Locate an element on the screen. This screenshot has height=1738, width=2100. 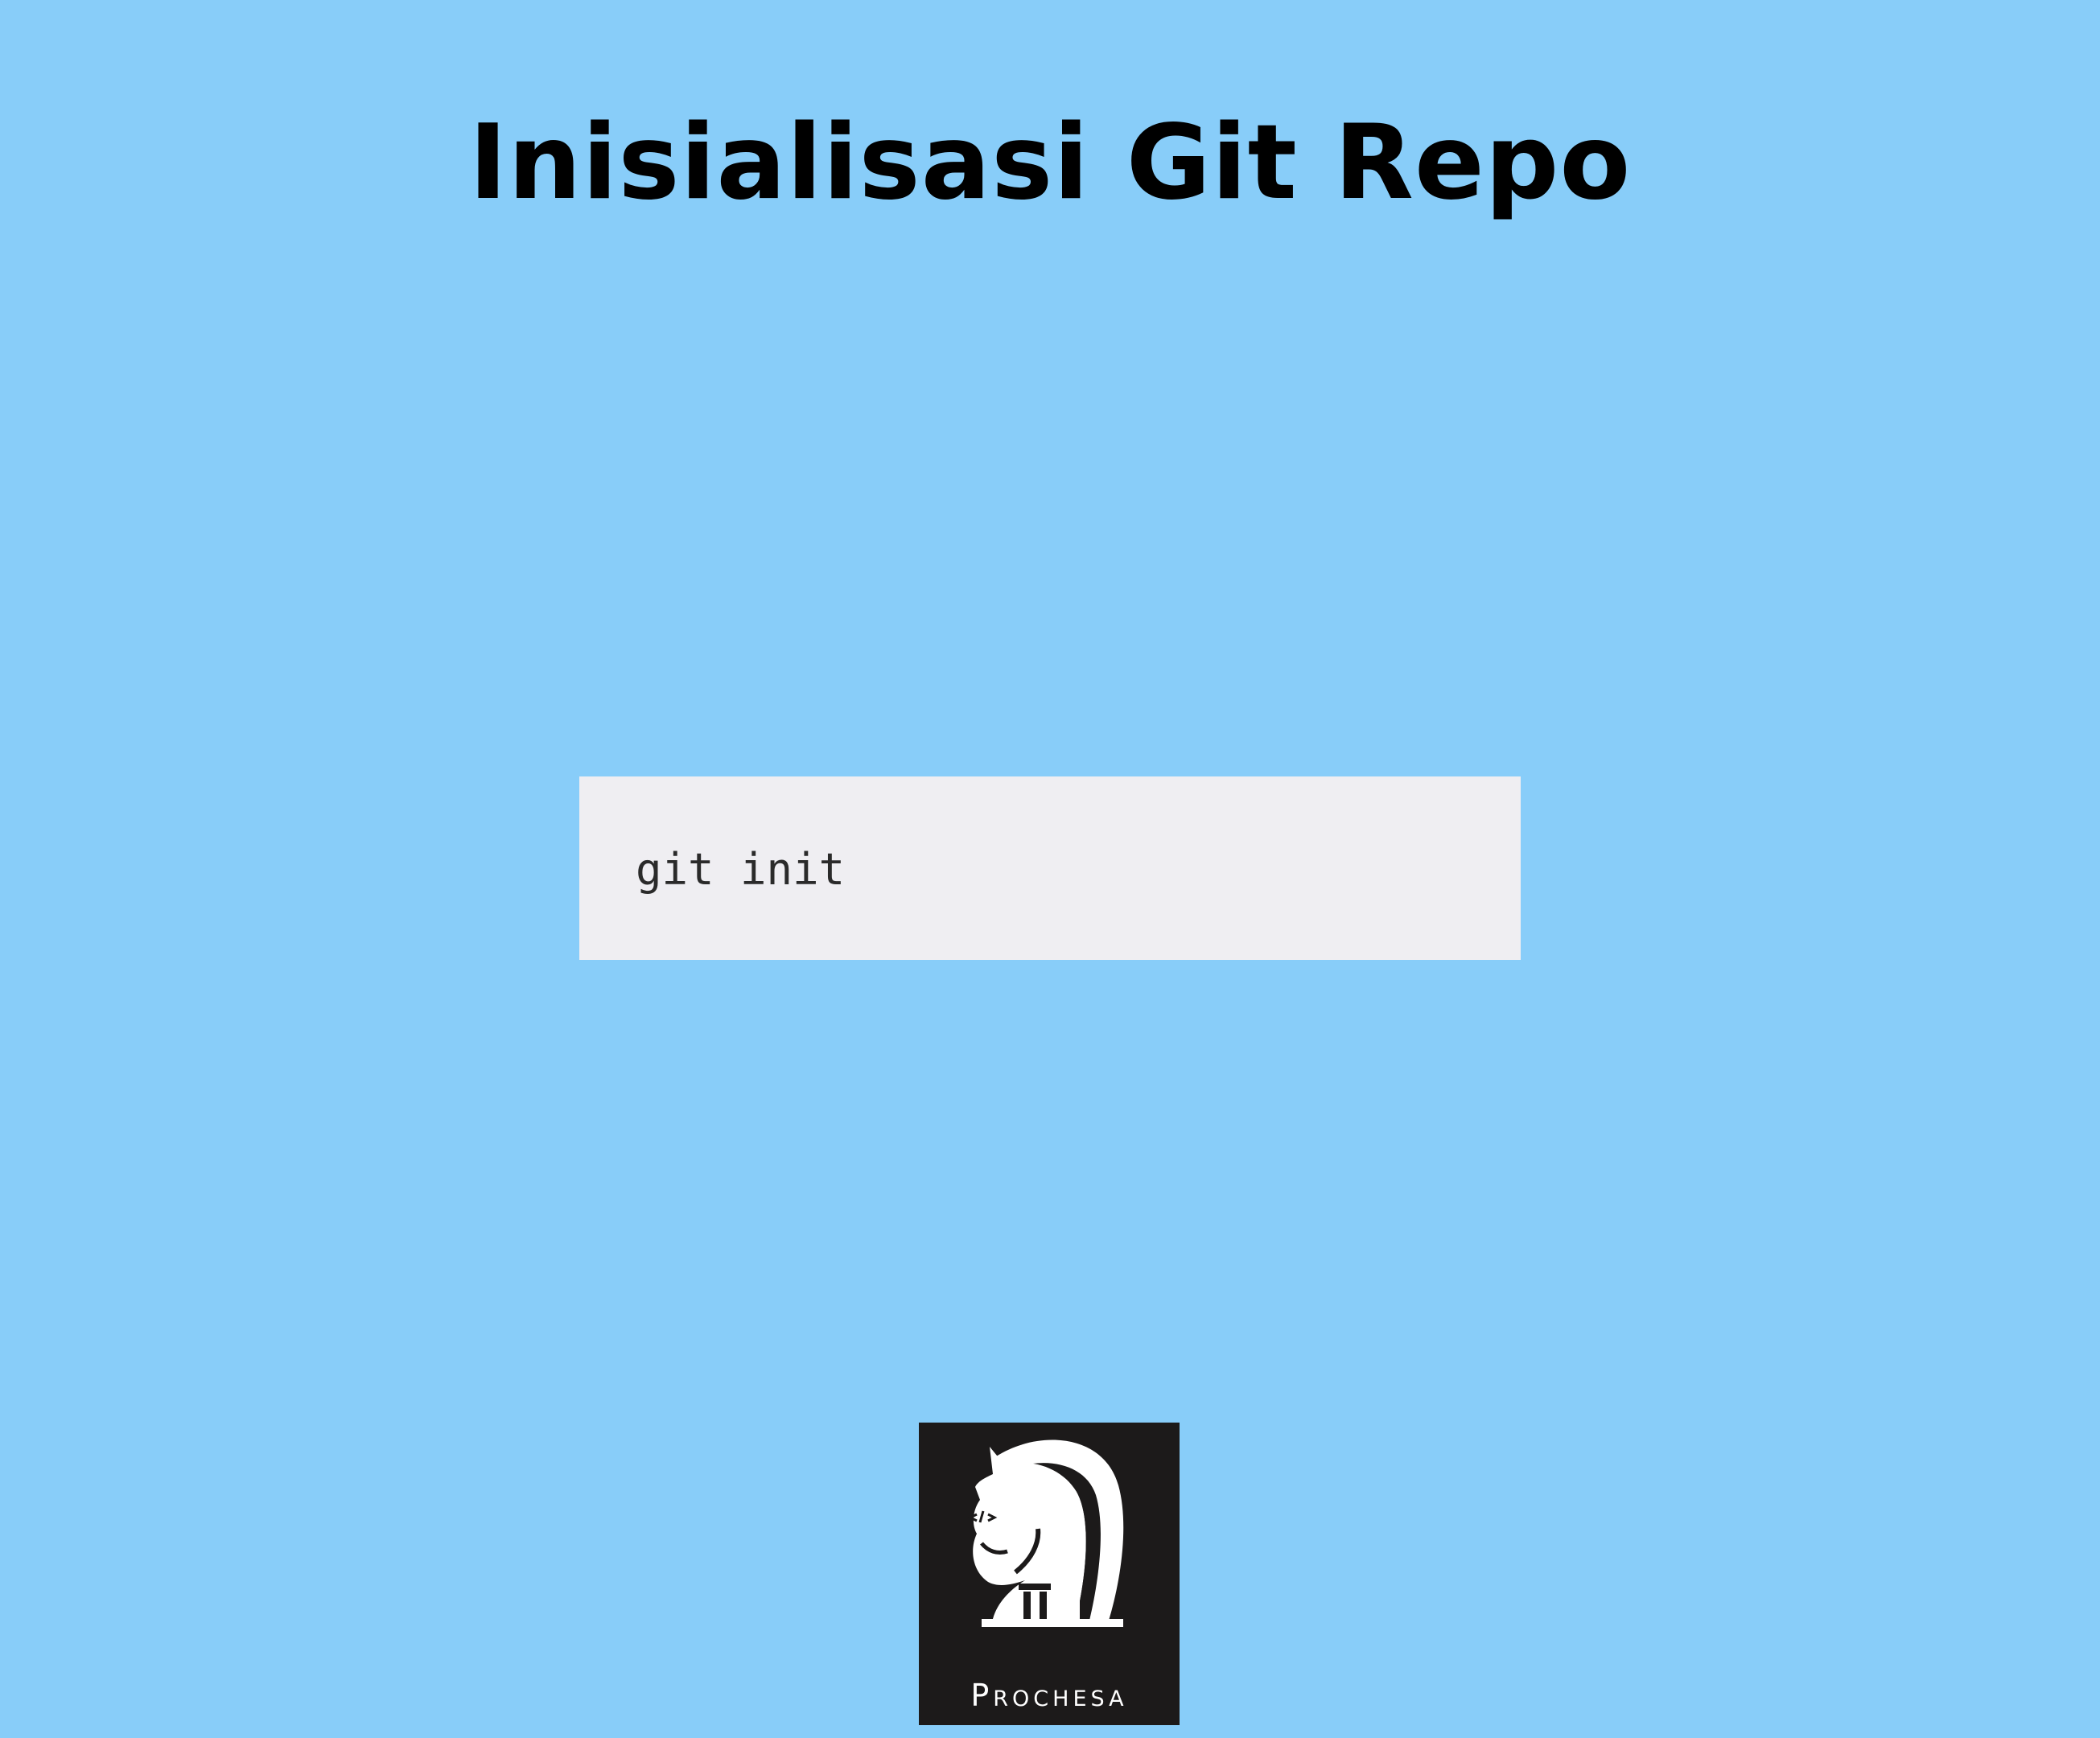
code-command: git init is located at coordinates (741, 869).